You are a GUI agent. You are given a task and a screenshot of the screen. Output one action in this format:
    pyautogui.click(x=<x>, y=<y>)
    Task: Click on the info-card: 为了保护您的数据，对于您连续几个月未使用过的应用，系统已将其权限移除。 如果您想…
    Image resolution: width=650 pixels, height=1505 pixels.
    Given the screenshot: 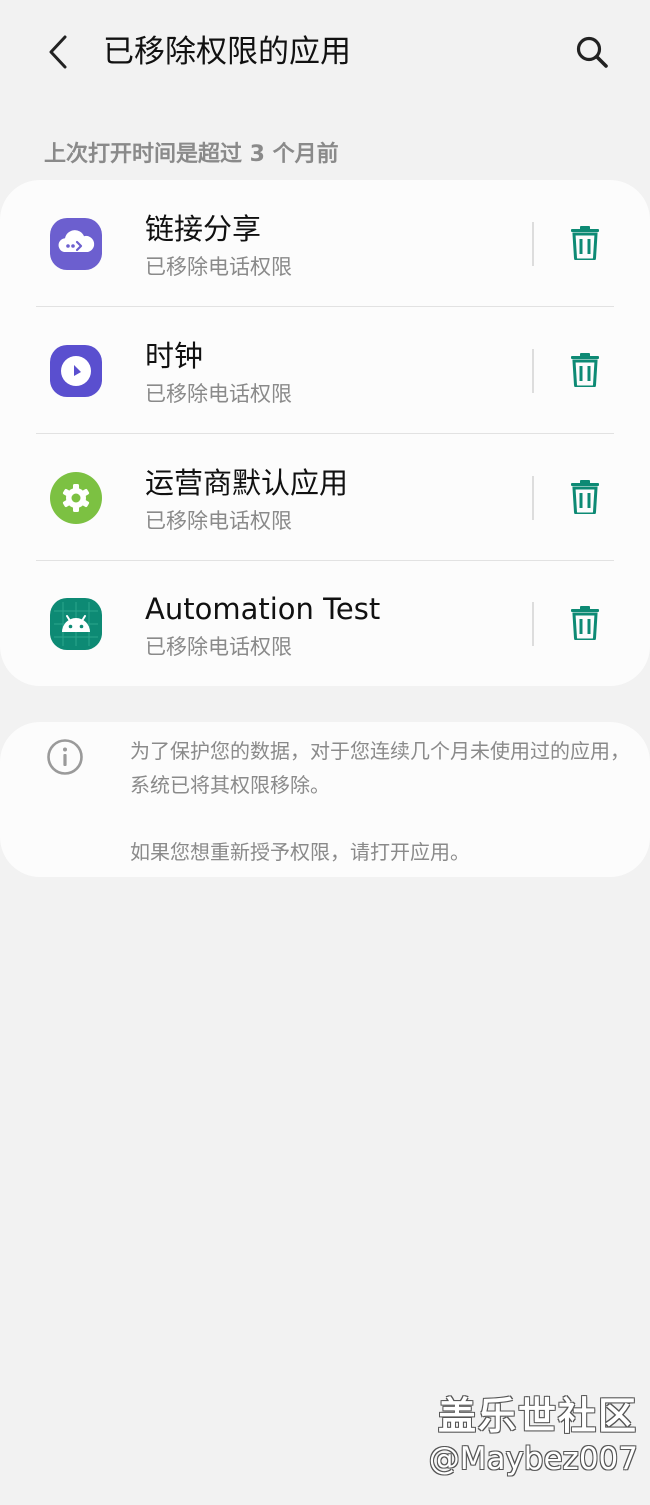 What is the action you would take?
    pyautogui.click(x=325, y=799)
    